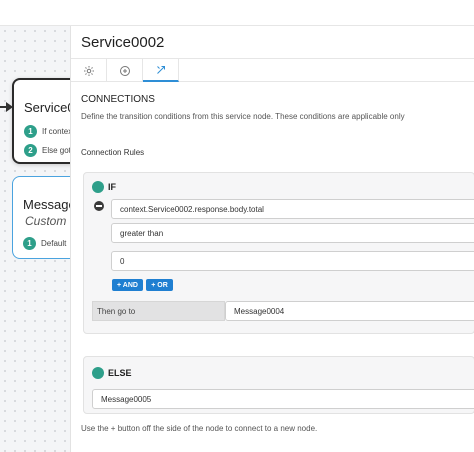 The image size is (474, 452). I want to click on message-node-rule-1: 1 Default, so click(44, 243).